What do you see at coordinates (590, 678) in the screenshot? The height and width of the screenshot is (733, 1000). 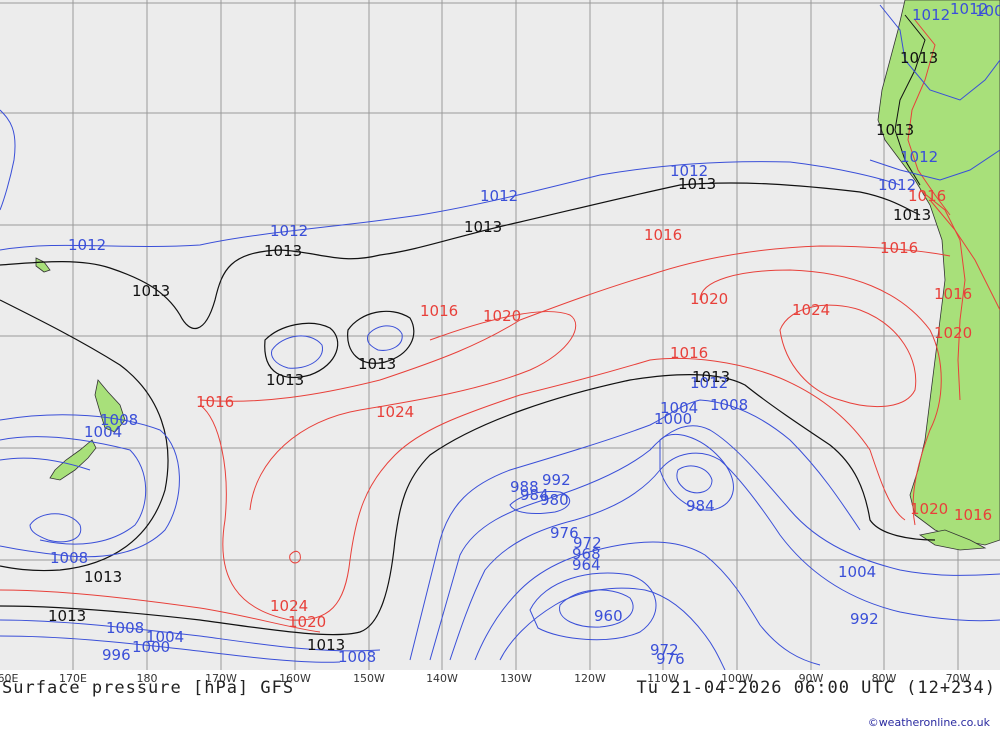 I see `lon-tick: 120W` at bounding box center [590, 678].